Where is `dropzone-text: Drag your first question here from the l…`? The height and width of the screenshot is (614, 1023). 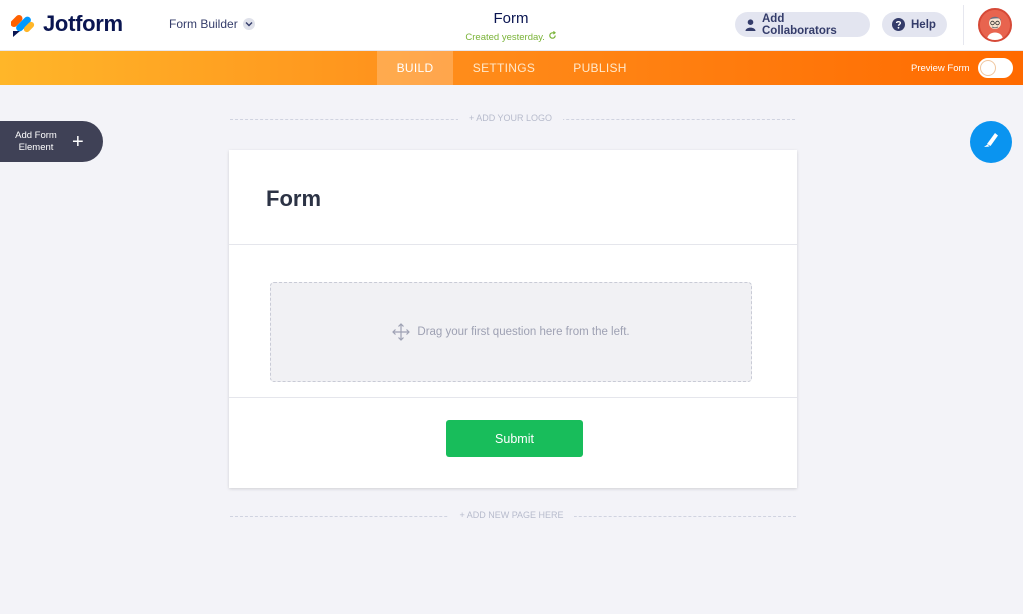
dropzone-text: Drag your first question here from the l… is located at coordinates (523, 332).